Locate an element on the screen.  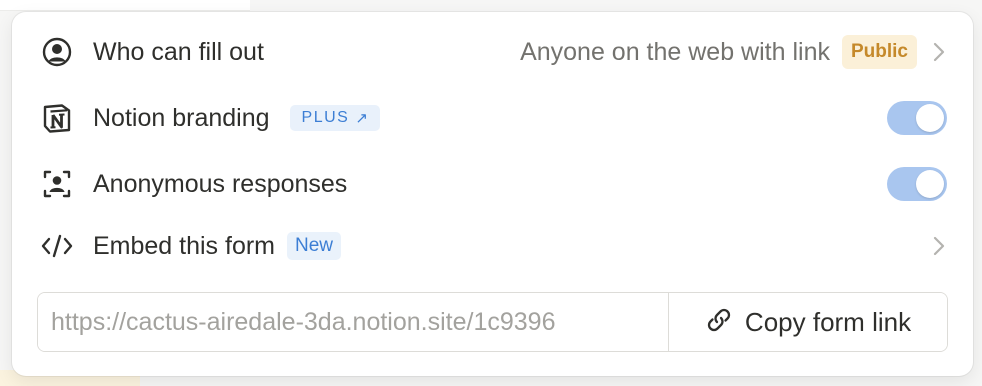
new-badge: New is located at coordinates (314, 246).